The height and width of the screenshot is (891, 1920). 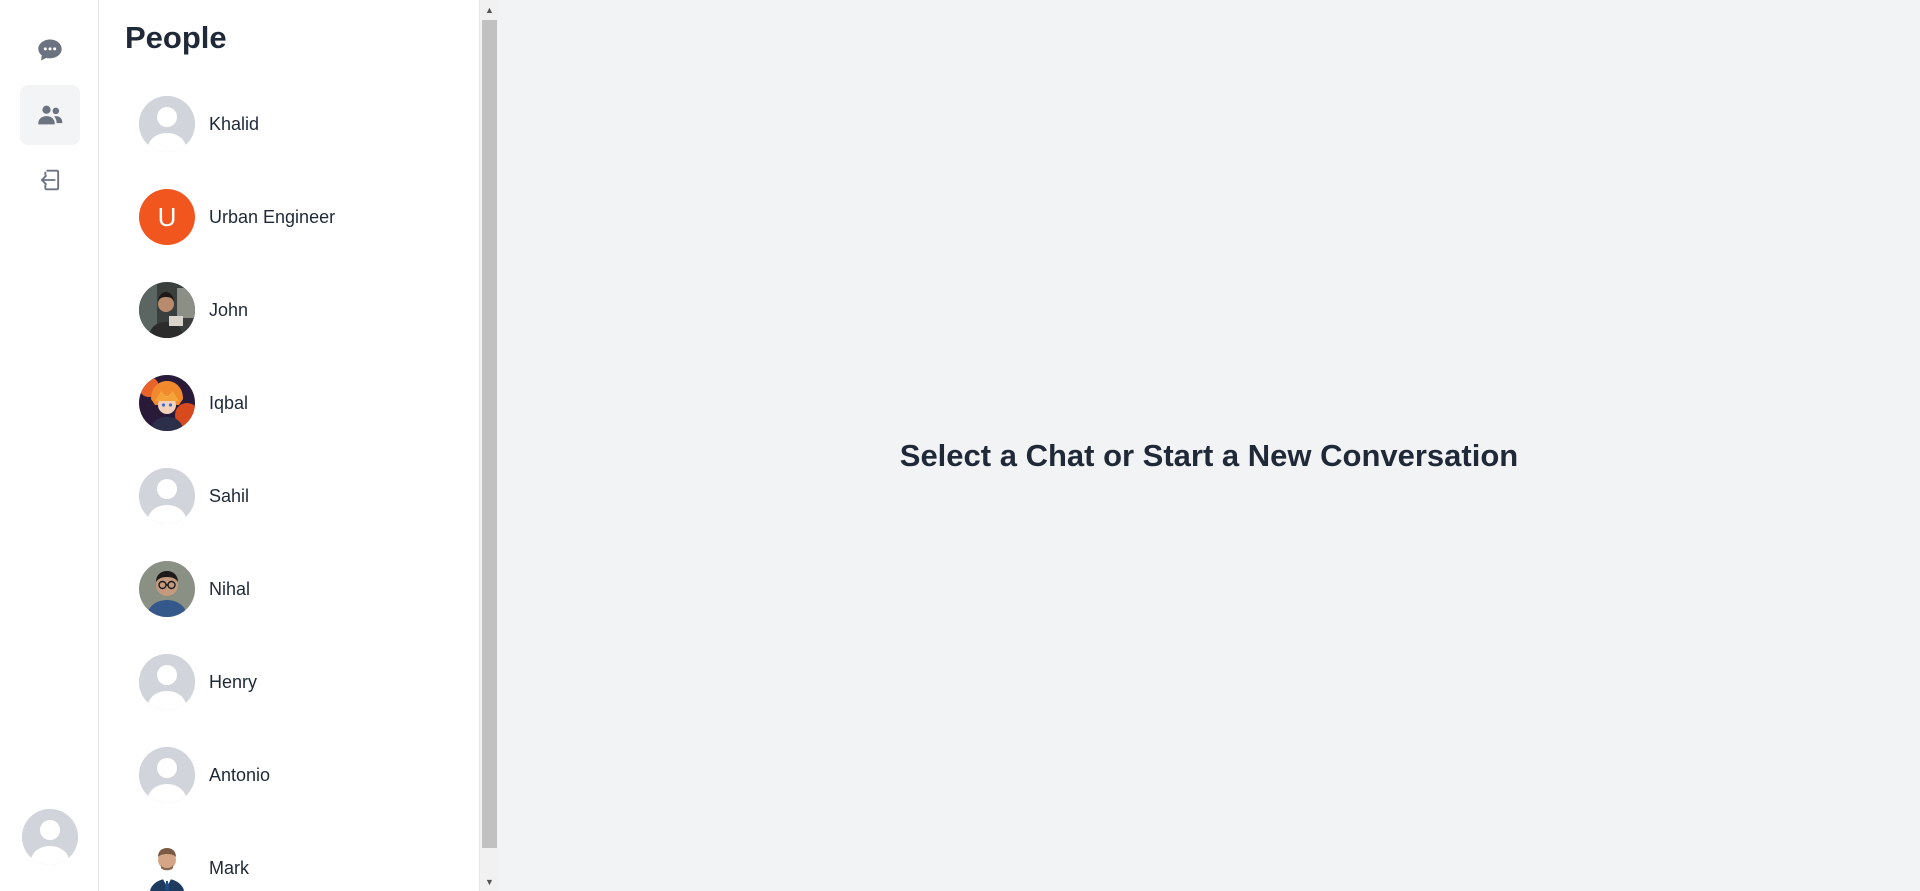 What do you see at coordinates (299, 775) in the screenshot?
I see `person-item-antonio: Antonio` at bounding box center [299, 775].